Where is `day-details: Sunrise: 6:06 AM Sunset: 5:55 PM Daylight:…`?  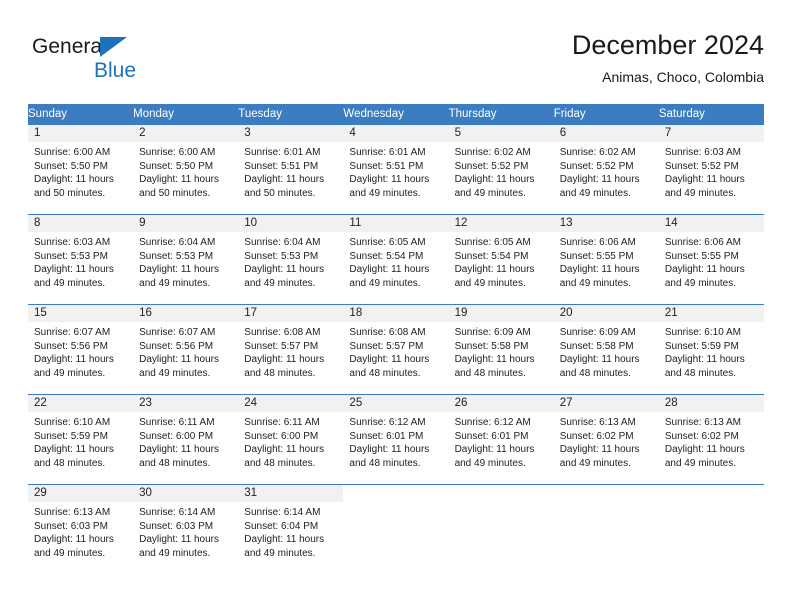 day-details: Sunrise: 6:06 AM Sunset: 5:55 PM Daylight:… is located at coordinates (711, 261).